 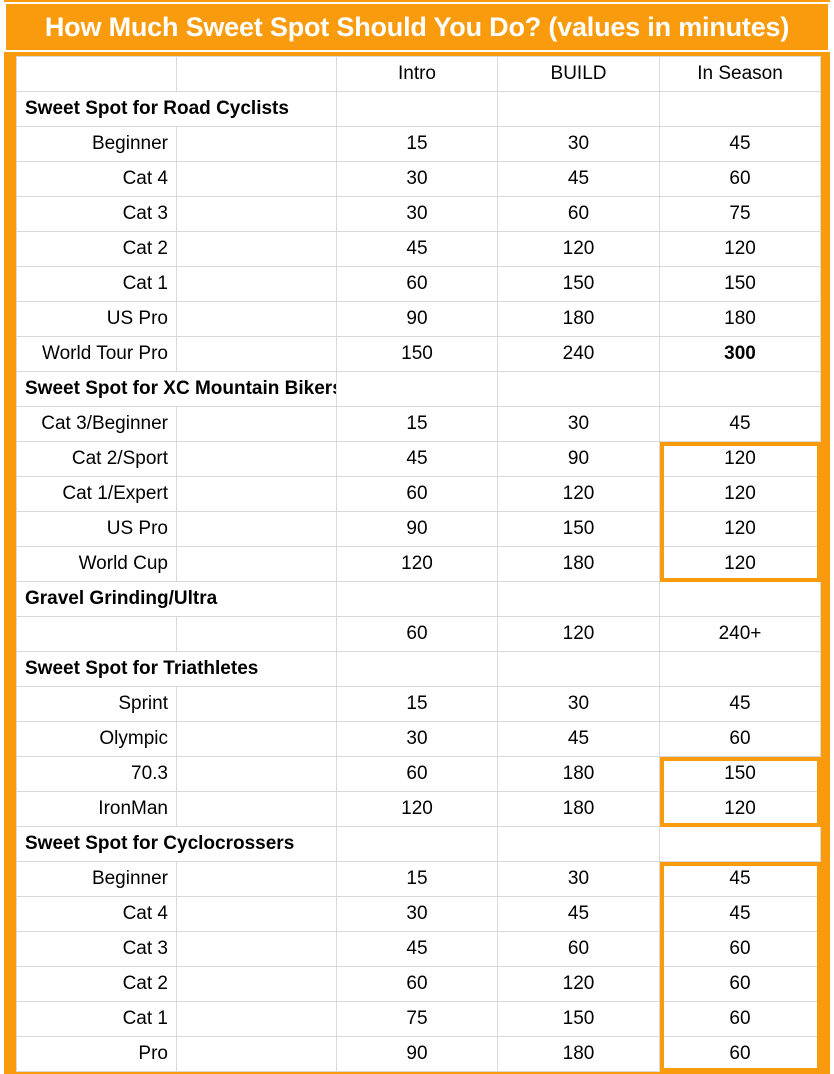 I want to click on table-row: Sweet Spot for Cyclocrossers, so click(x=418, y=844).